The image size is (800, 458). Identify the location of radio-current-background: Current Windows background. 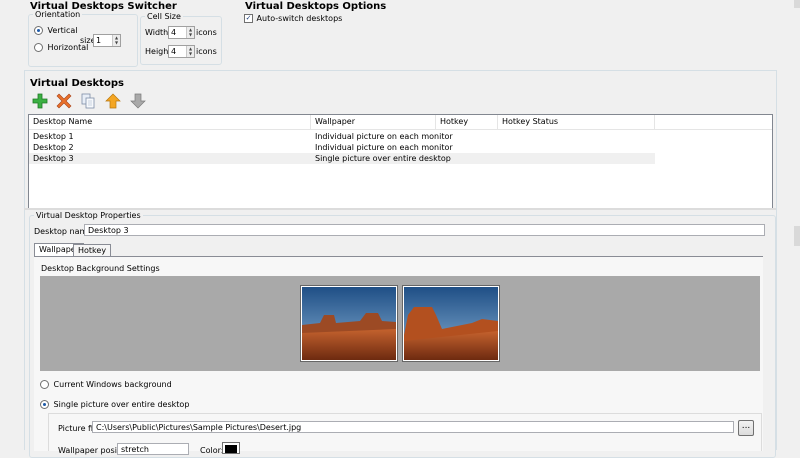
(106, 384).